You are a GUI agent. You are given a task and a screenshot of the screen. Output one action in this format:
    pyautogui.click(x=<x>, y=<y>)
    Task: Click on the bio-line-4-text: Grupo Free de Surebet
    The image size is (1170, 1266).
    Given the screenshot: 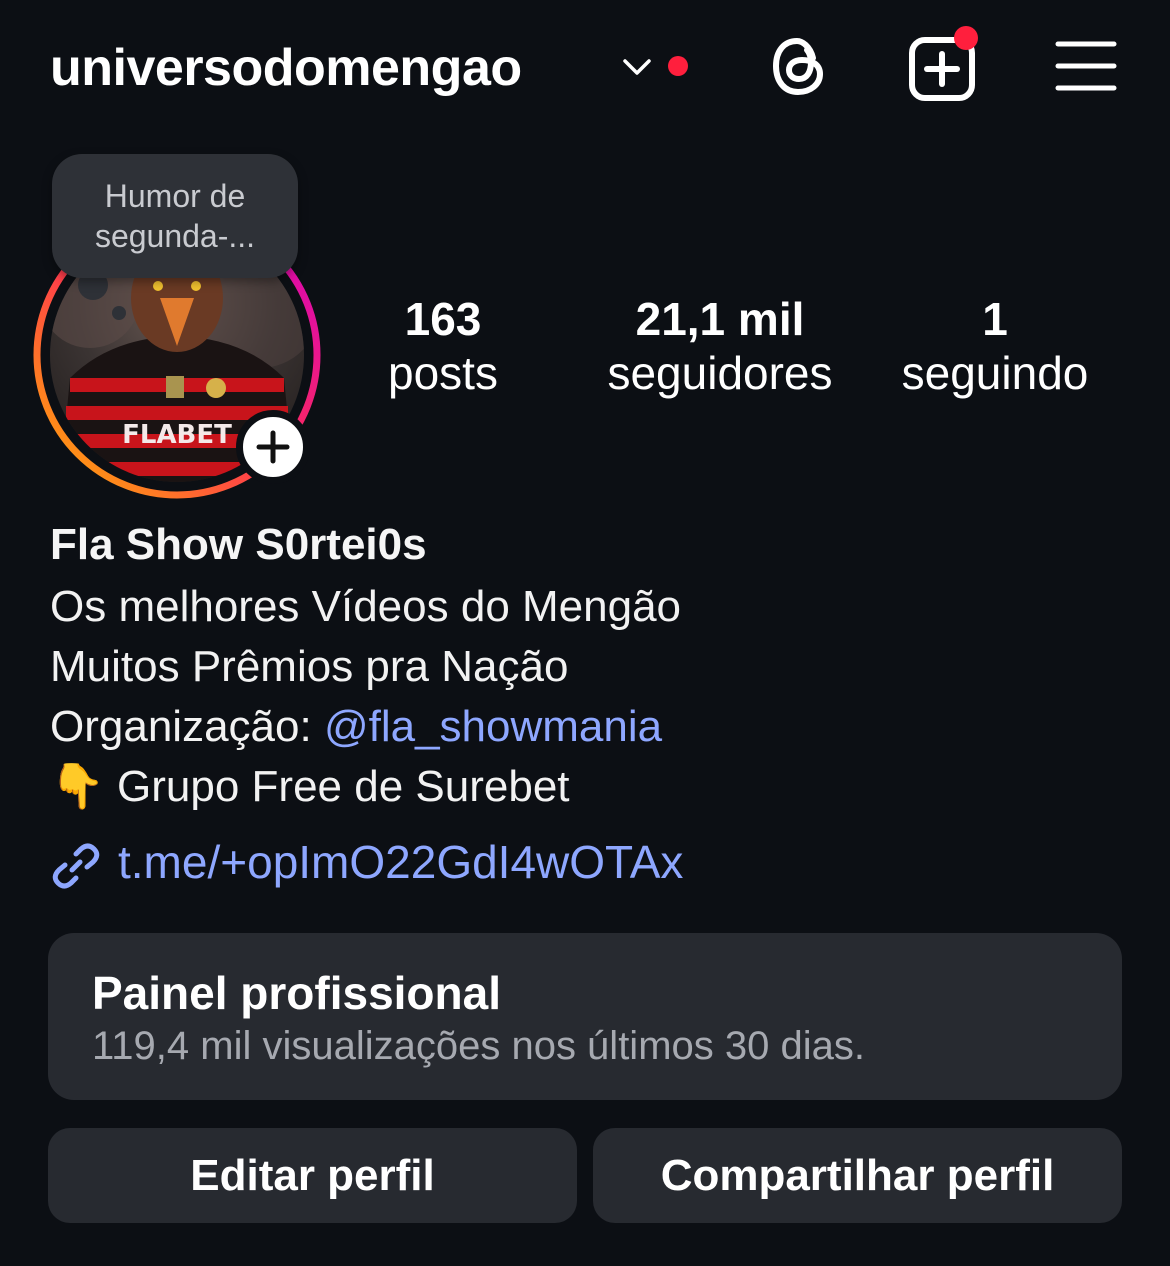 What is the action you would take?
    pyautogui.click(x=343, y=786)
    